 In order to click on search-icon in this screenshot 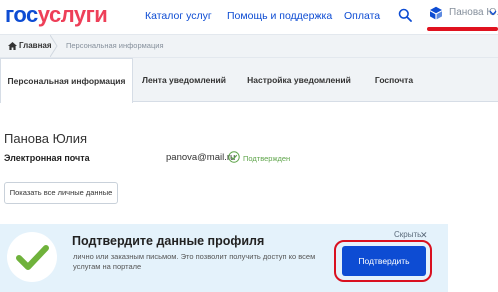, I will do `click(405, 15)`.